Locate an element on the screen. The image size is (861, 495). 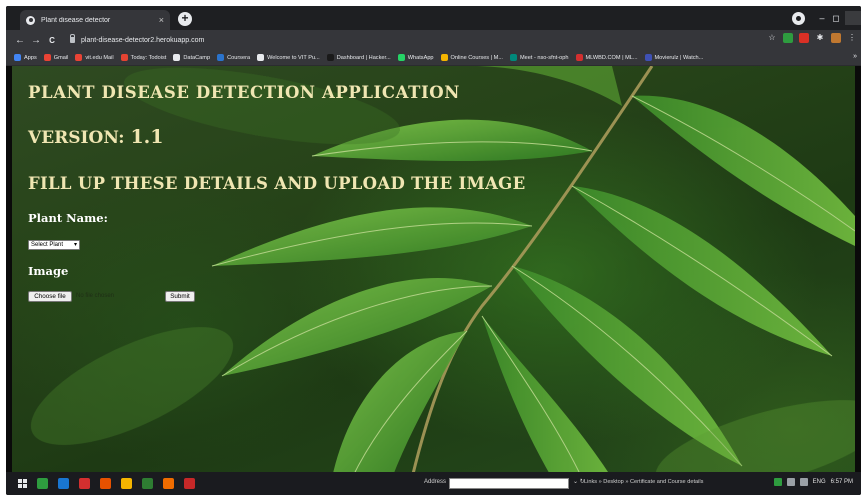
tab-plant-disease-detector: Plant disease detector × is located at coordinates (95, 20).